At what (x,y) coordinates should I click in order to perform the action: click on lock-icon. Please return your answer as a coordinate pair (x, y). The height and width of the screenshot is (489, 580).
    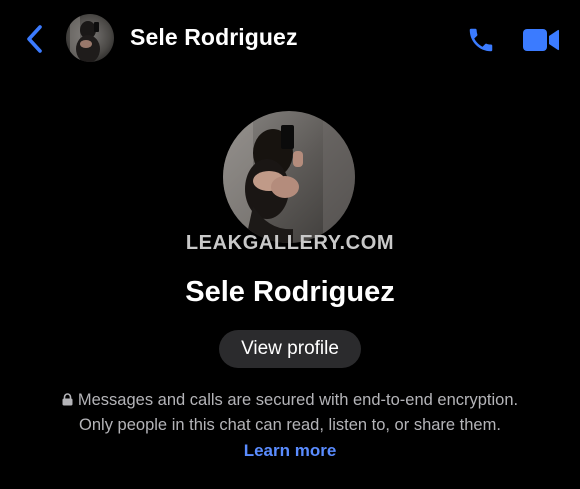
    Looking at the image, I should click on (67, 399).